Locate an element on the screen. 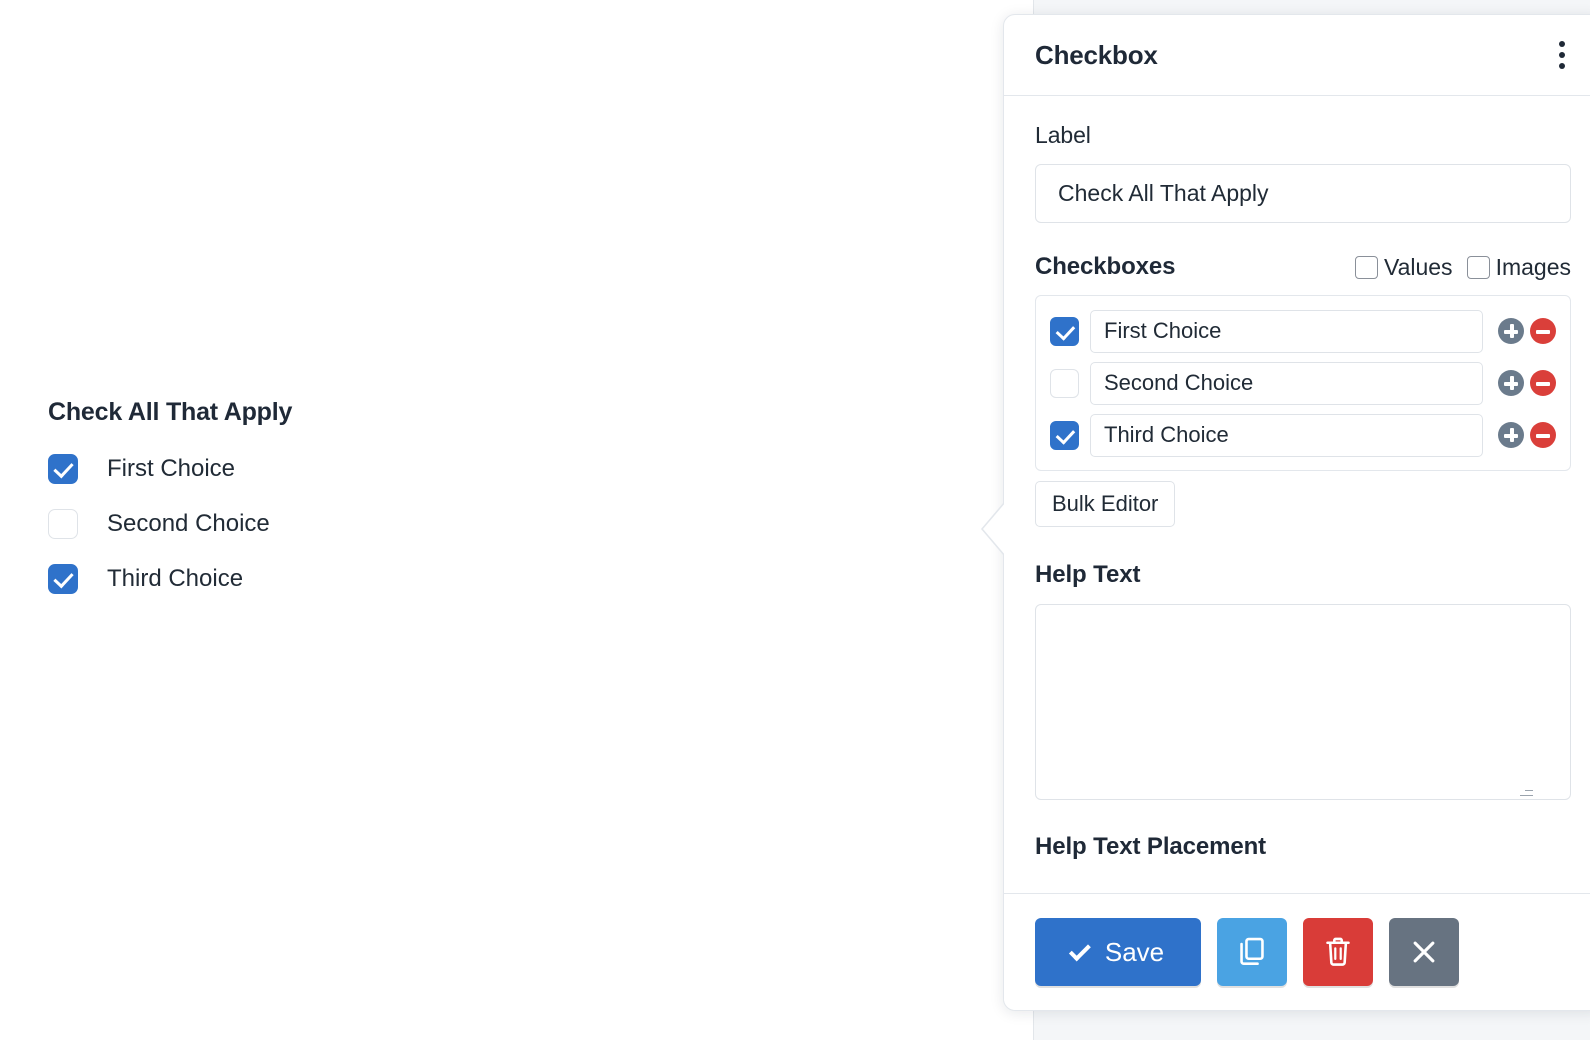 The height and width of the screenshot is (1040, 1590). preview-option-label: Second Choice is located at coordinates (188, 523).